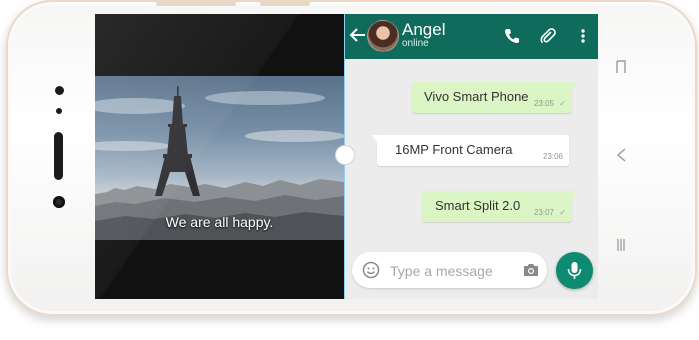  Describe the element at coordinates (471, 36) in the screenshot. I see `chat-header: Angel online` at that location.